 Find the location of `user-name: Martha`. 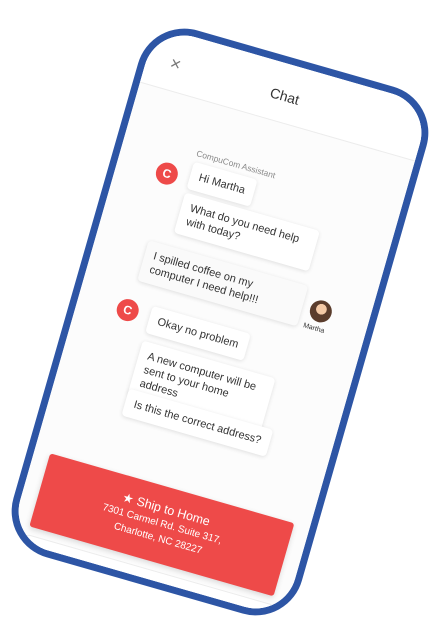

user-name: Martha is located at coordinates (314, 328).